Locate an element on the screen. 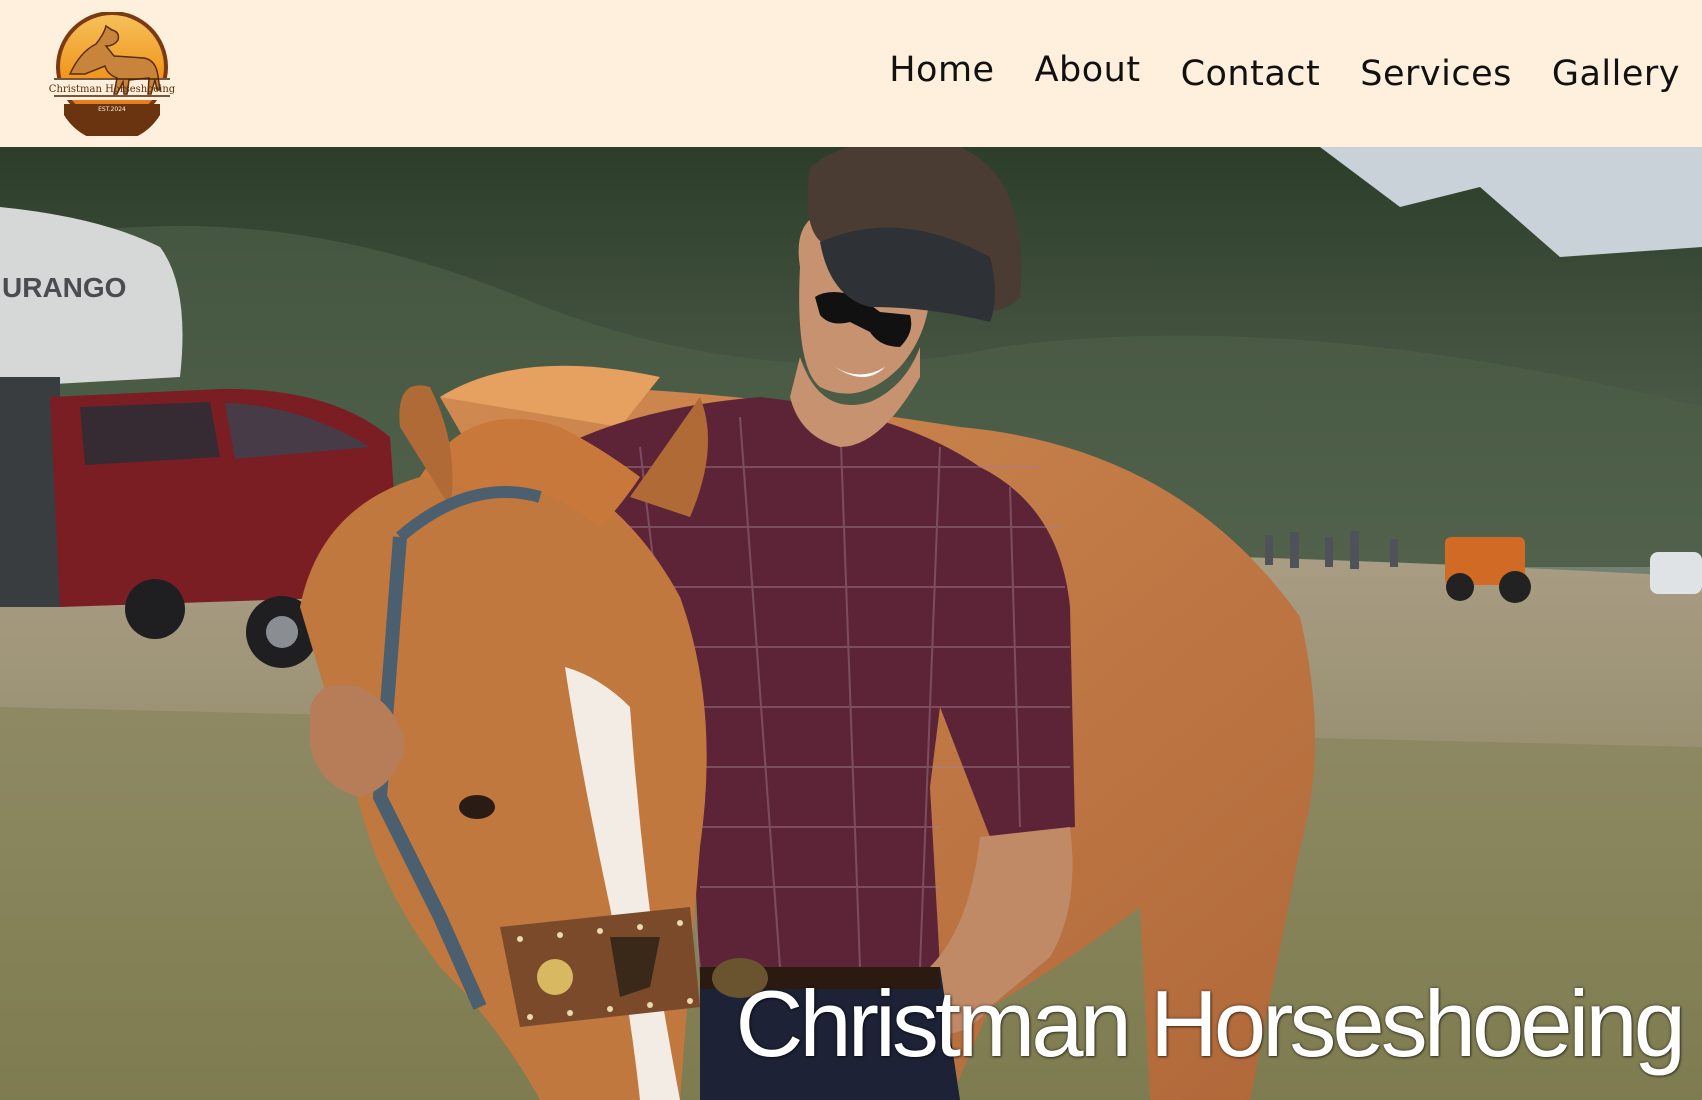 The height and width of the screenshot is (1100, 1702). nav-home: Home is located at coordinates (941, 70).